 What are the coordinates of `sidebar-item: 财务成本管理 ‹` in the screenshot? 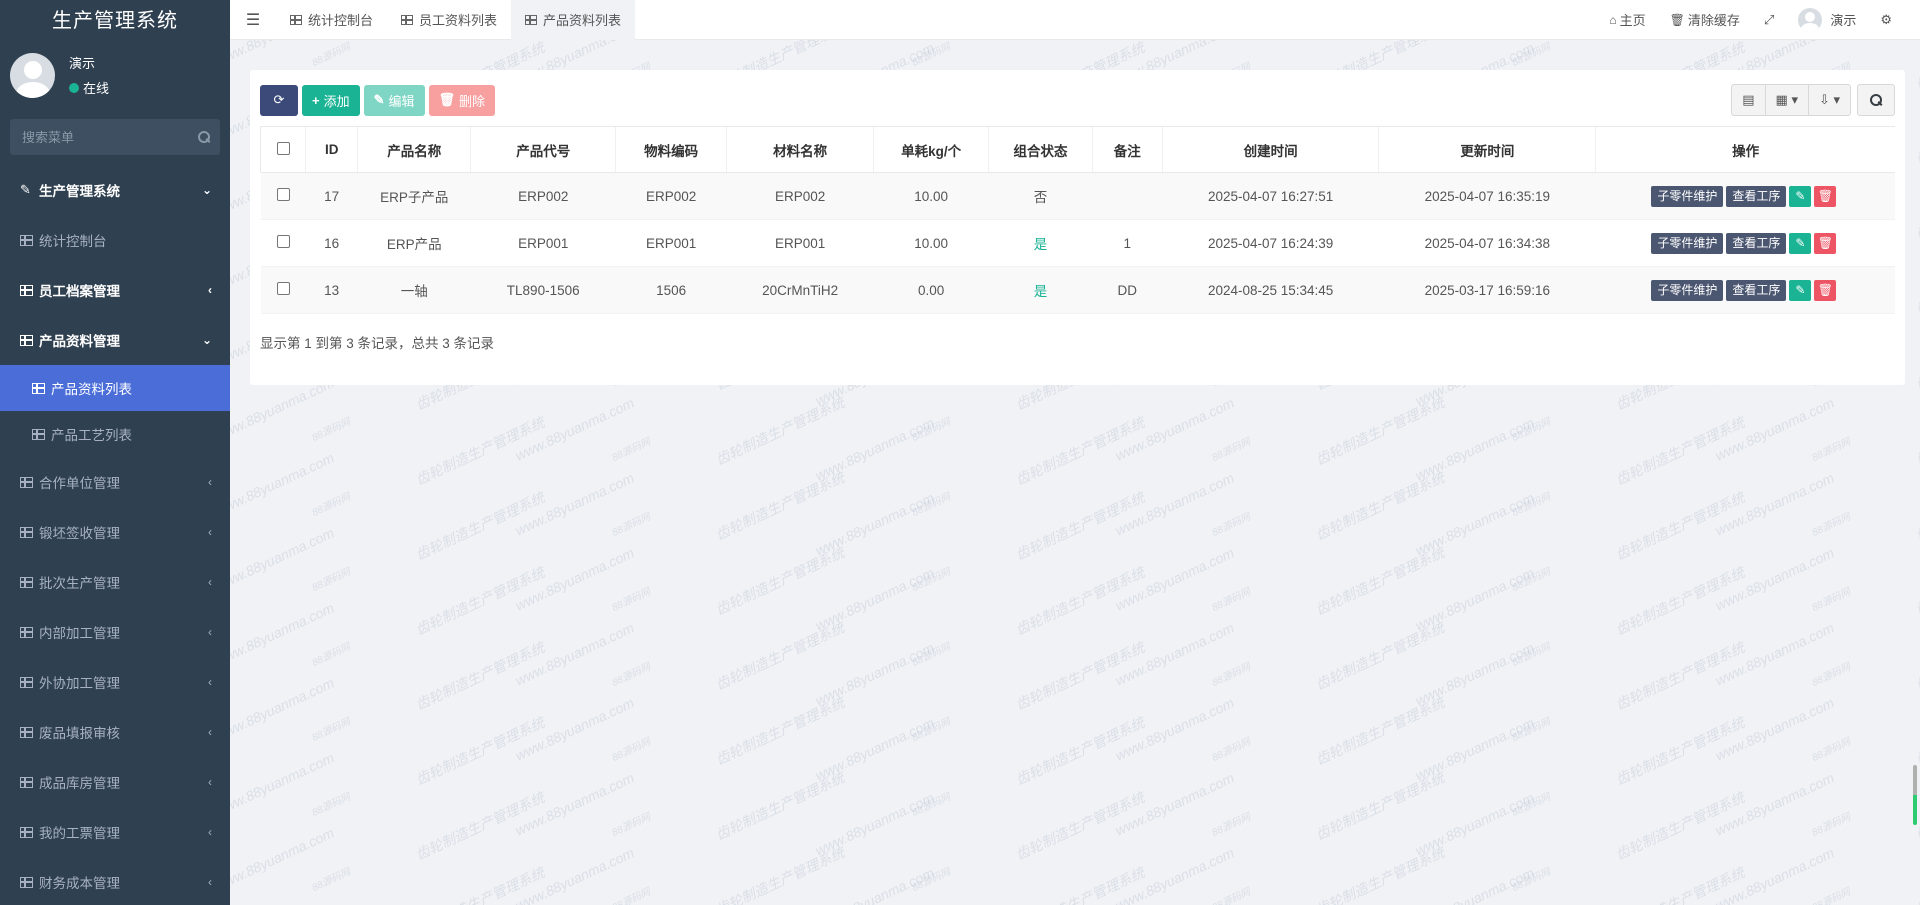 It's located at (115, 881).